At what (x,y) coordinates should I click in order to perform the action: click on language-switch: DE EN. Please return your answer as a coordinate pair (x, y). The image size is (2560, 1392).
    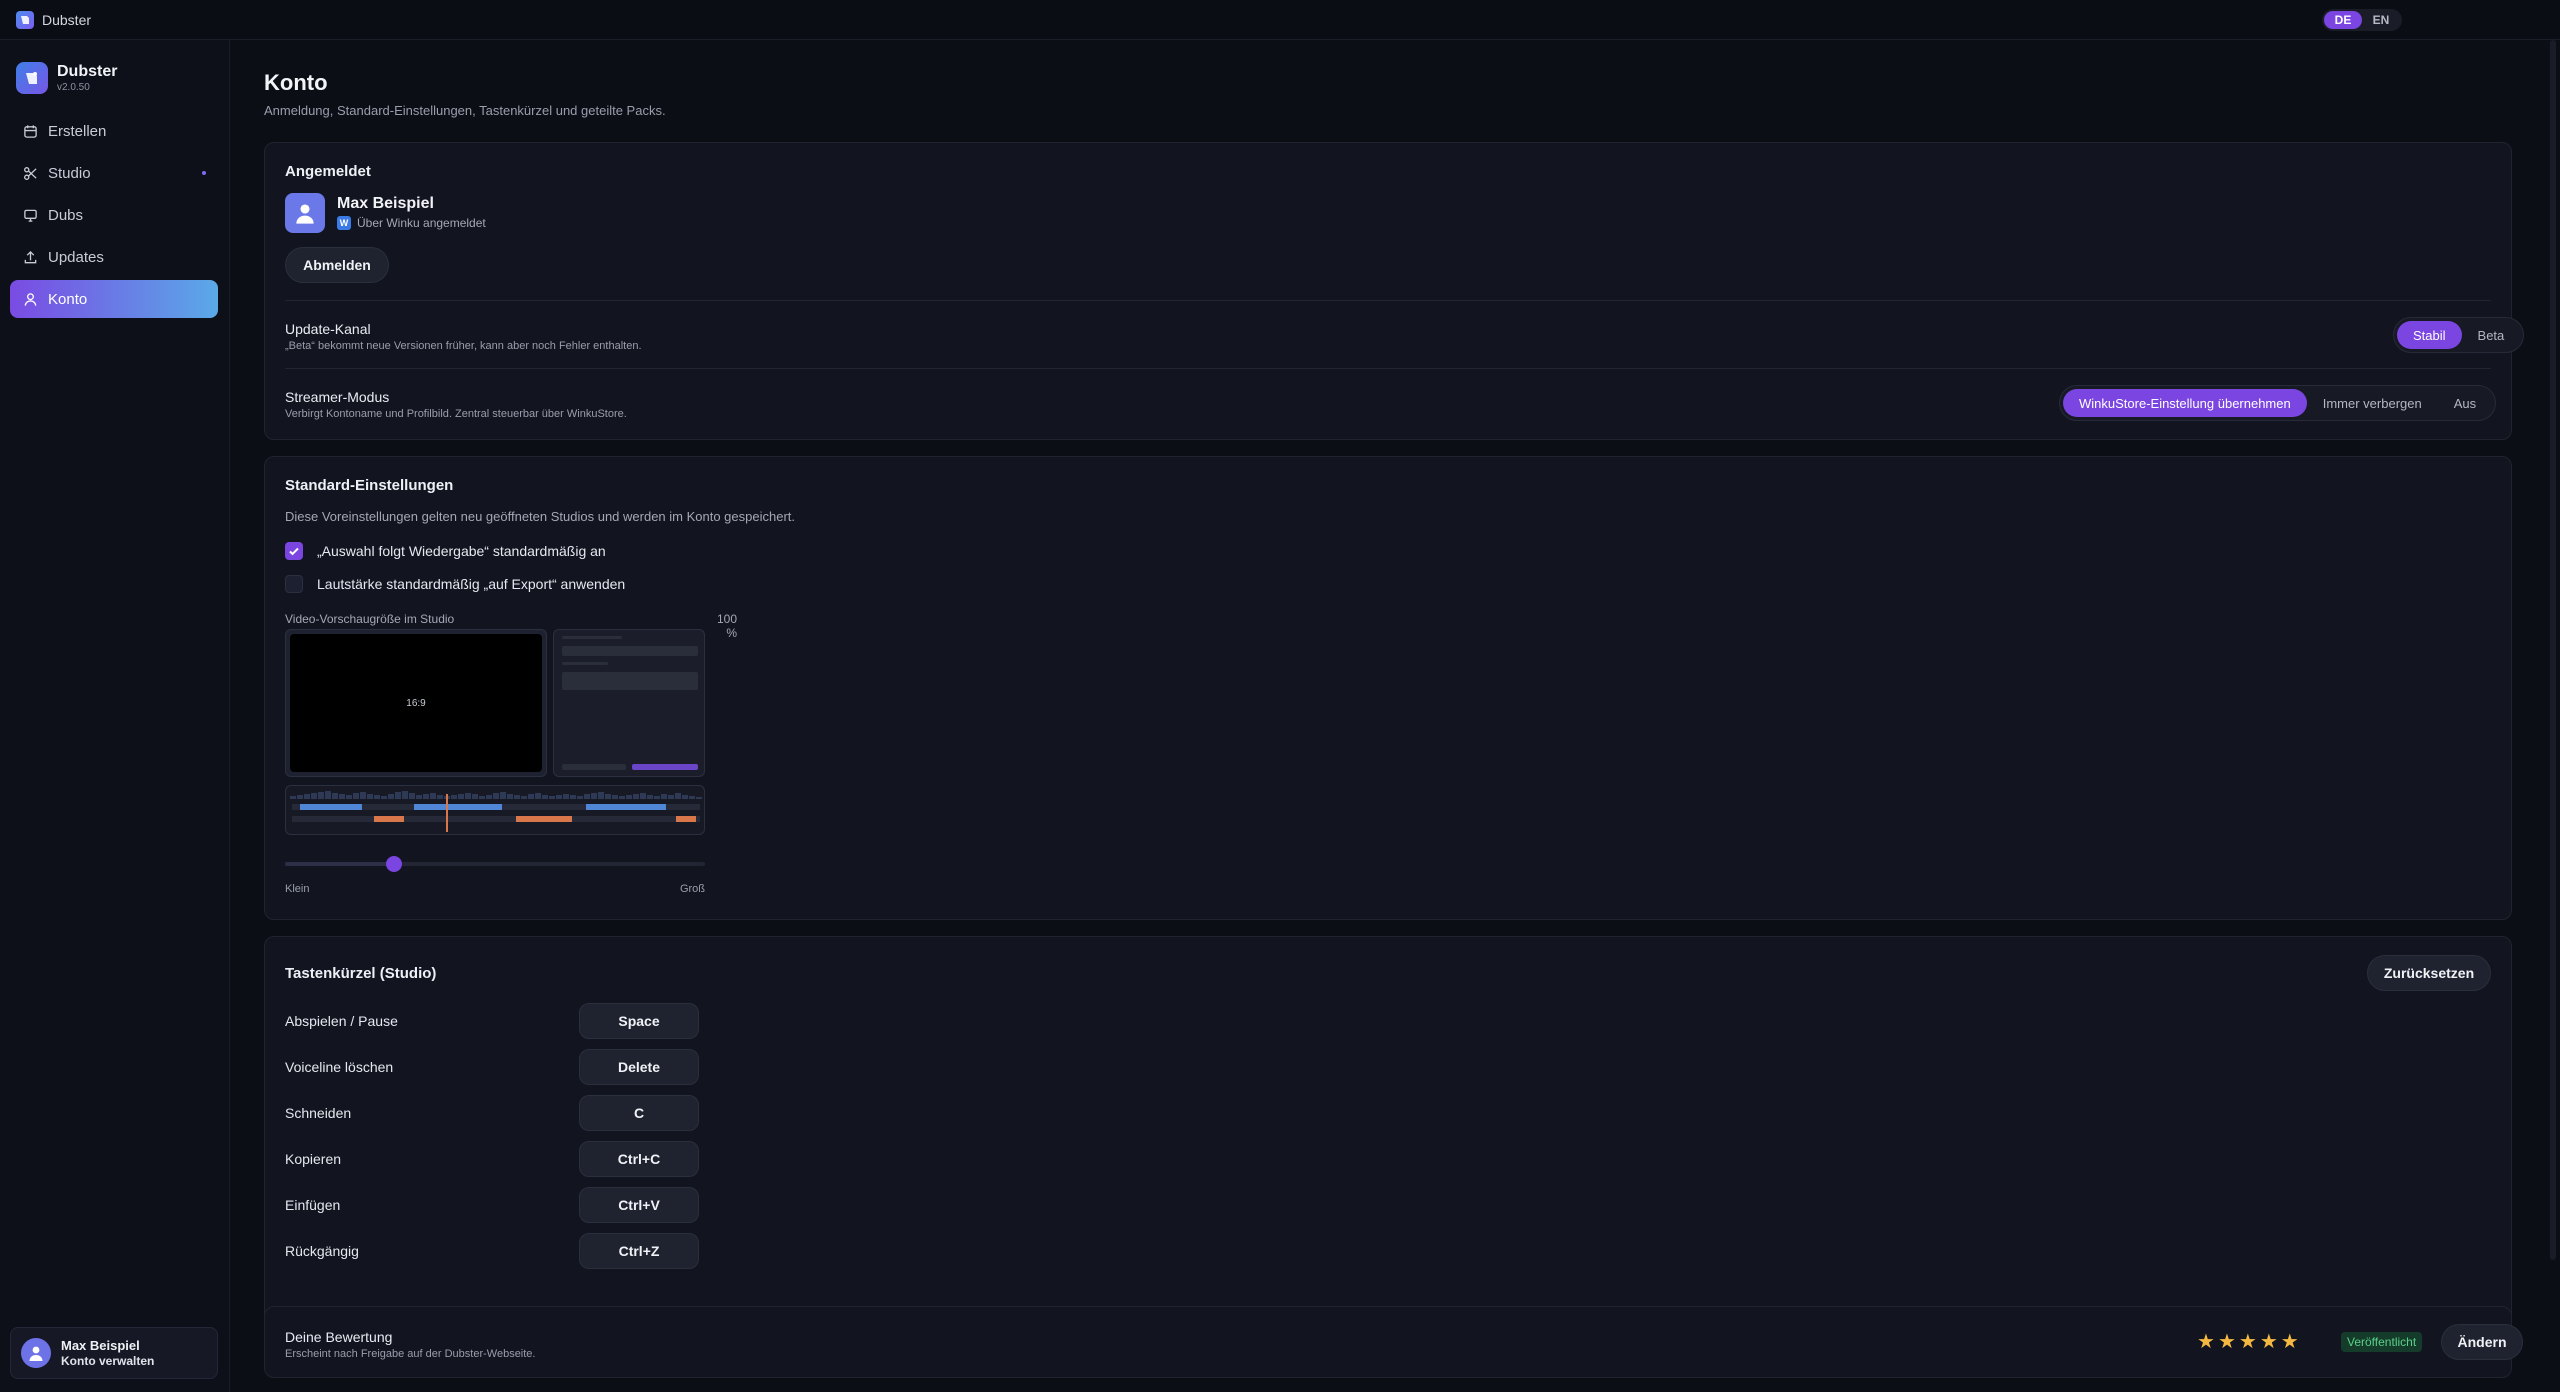
    Looking at the image, I should click on (2362, 20).